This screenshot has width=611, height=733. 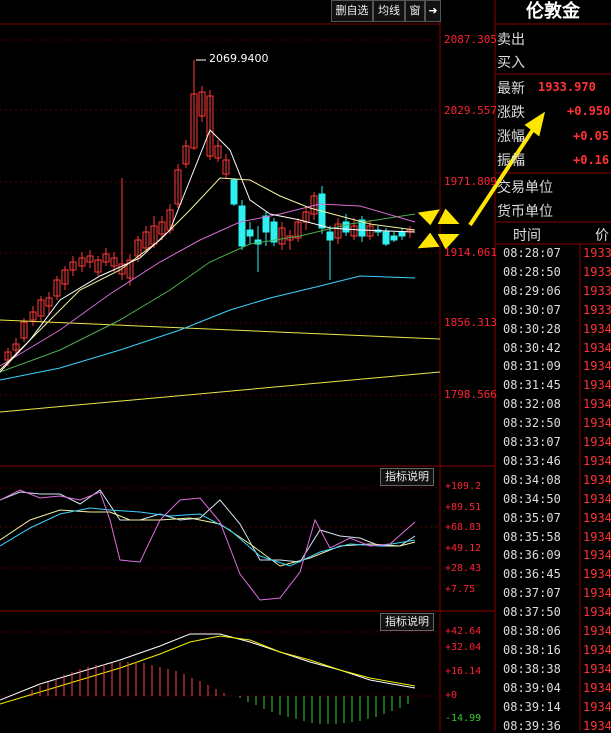 I want to click on instrument-title: 伦敦金, so click(x=553, y=11).